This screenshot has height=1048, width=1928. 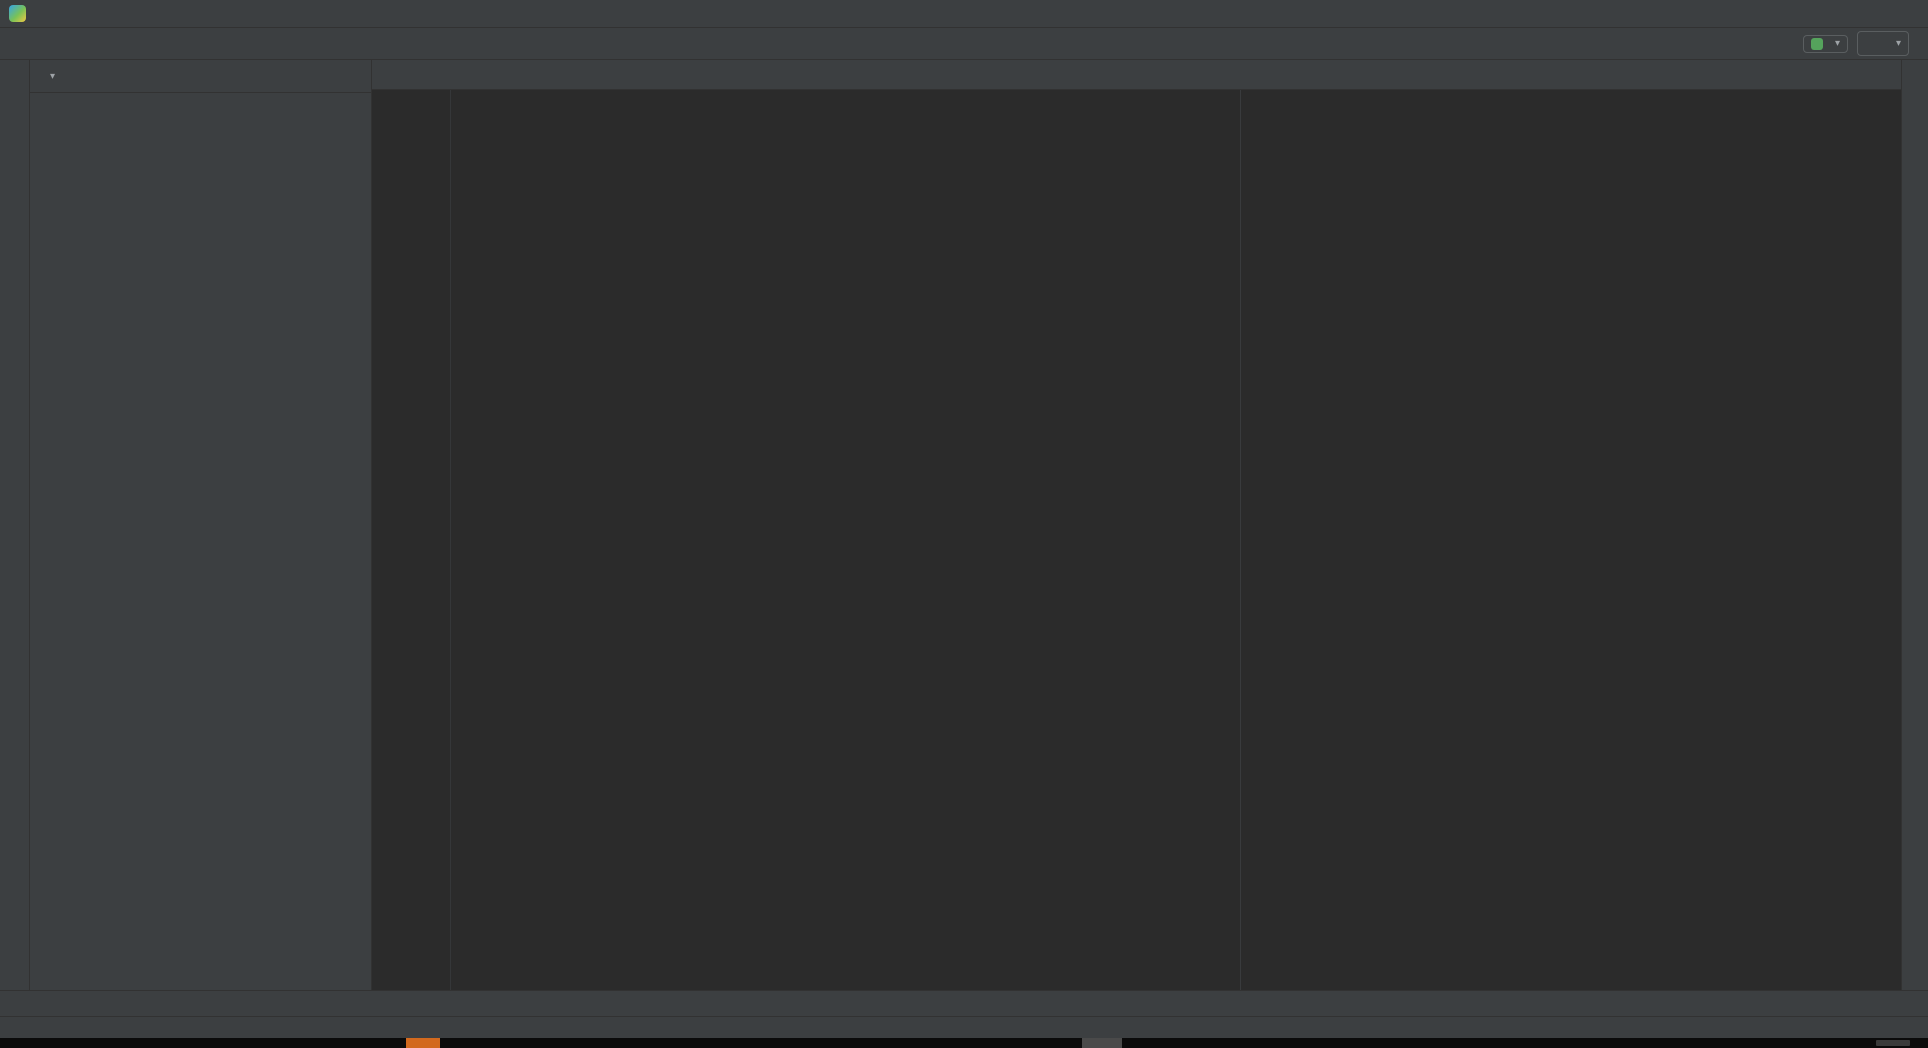 I want to click on android-studio-logo-icon, so click(x=17, y=13).